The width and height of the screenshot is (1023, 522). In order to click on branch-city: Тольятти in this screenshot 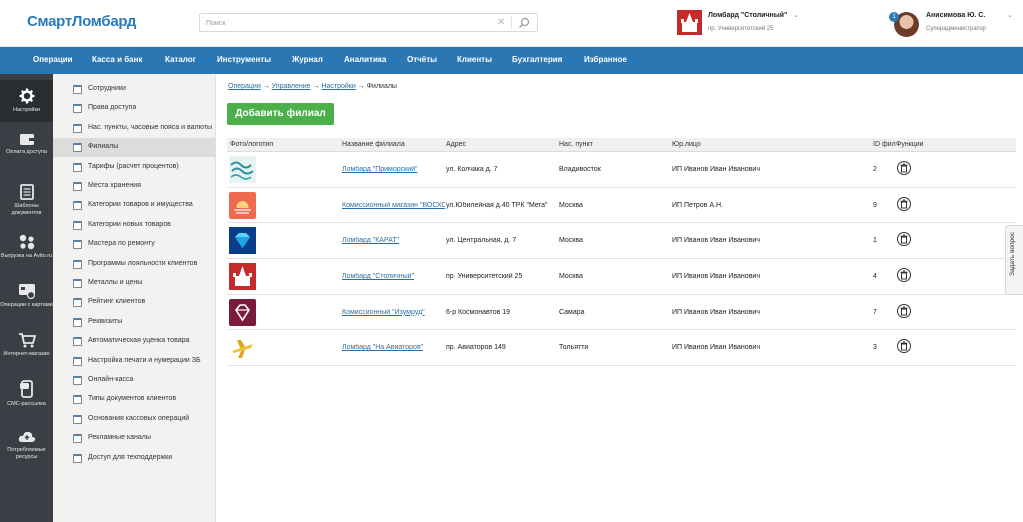, I will do `click(574, 348)`.